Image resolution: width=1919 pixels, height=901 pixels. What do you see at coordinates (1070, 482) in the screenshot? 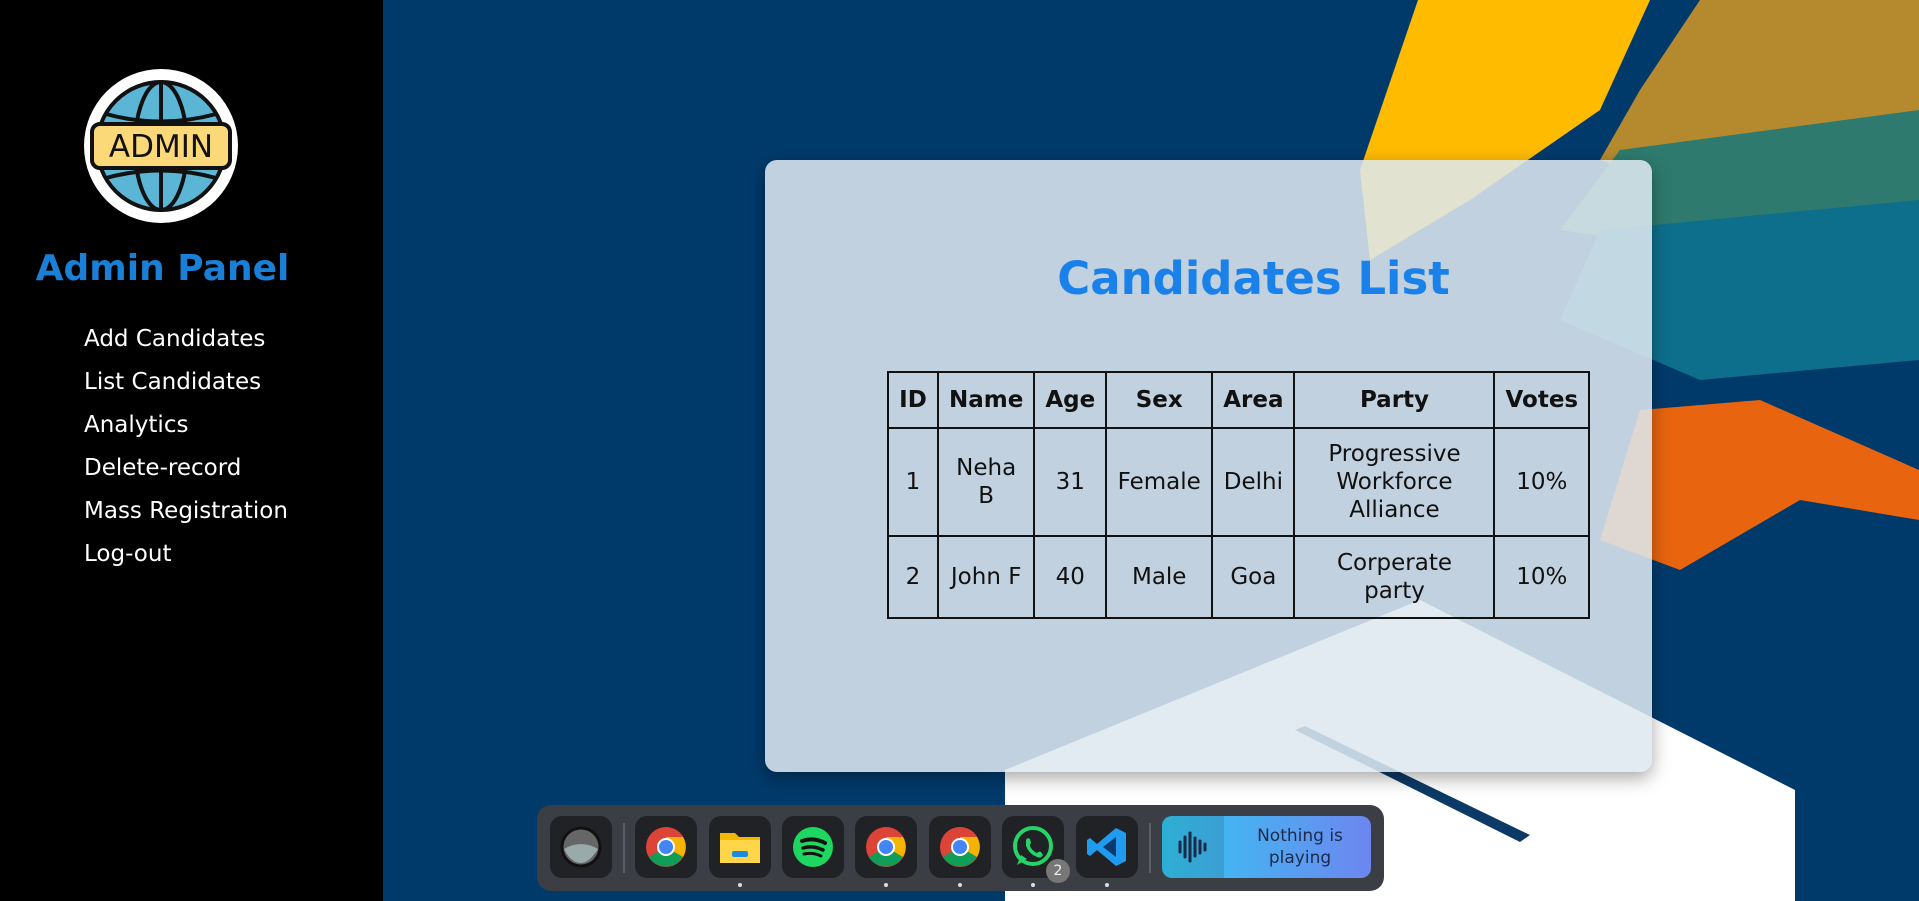
I see `cell-age: 31` at bounding box center [1070, 482].